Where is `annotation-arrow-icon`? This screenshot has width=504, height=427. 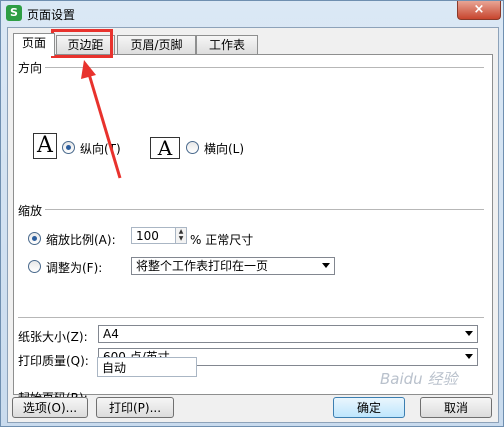 annotation-arrow-icon is located at coordinates (101, 119).